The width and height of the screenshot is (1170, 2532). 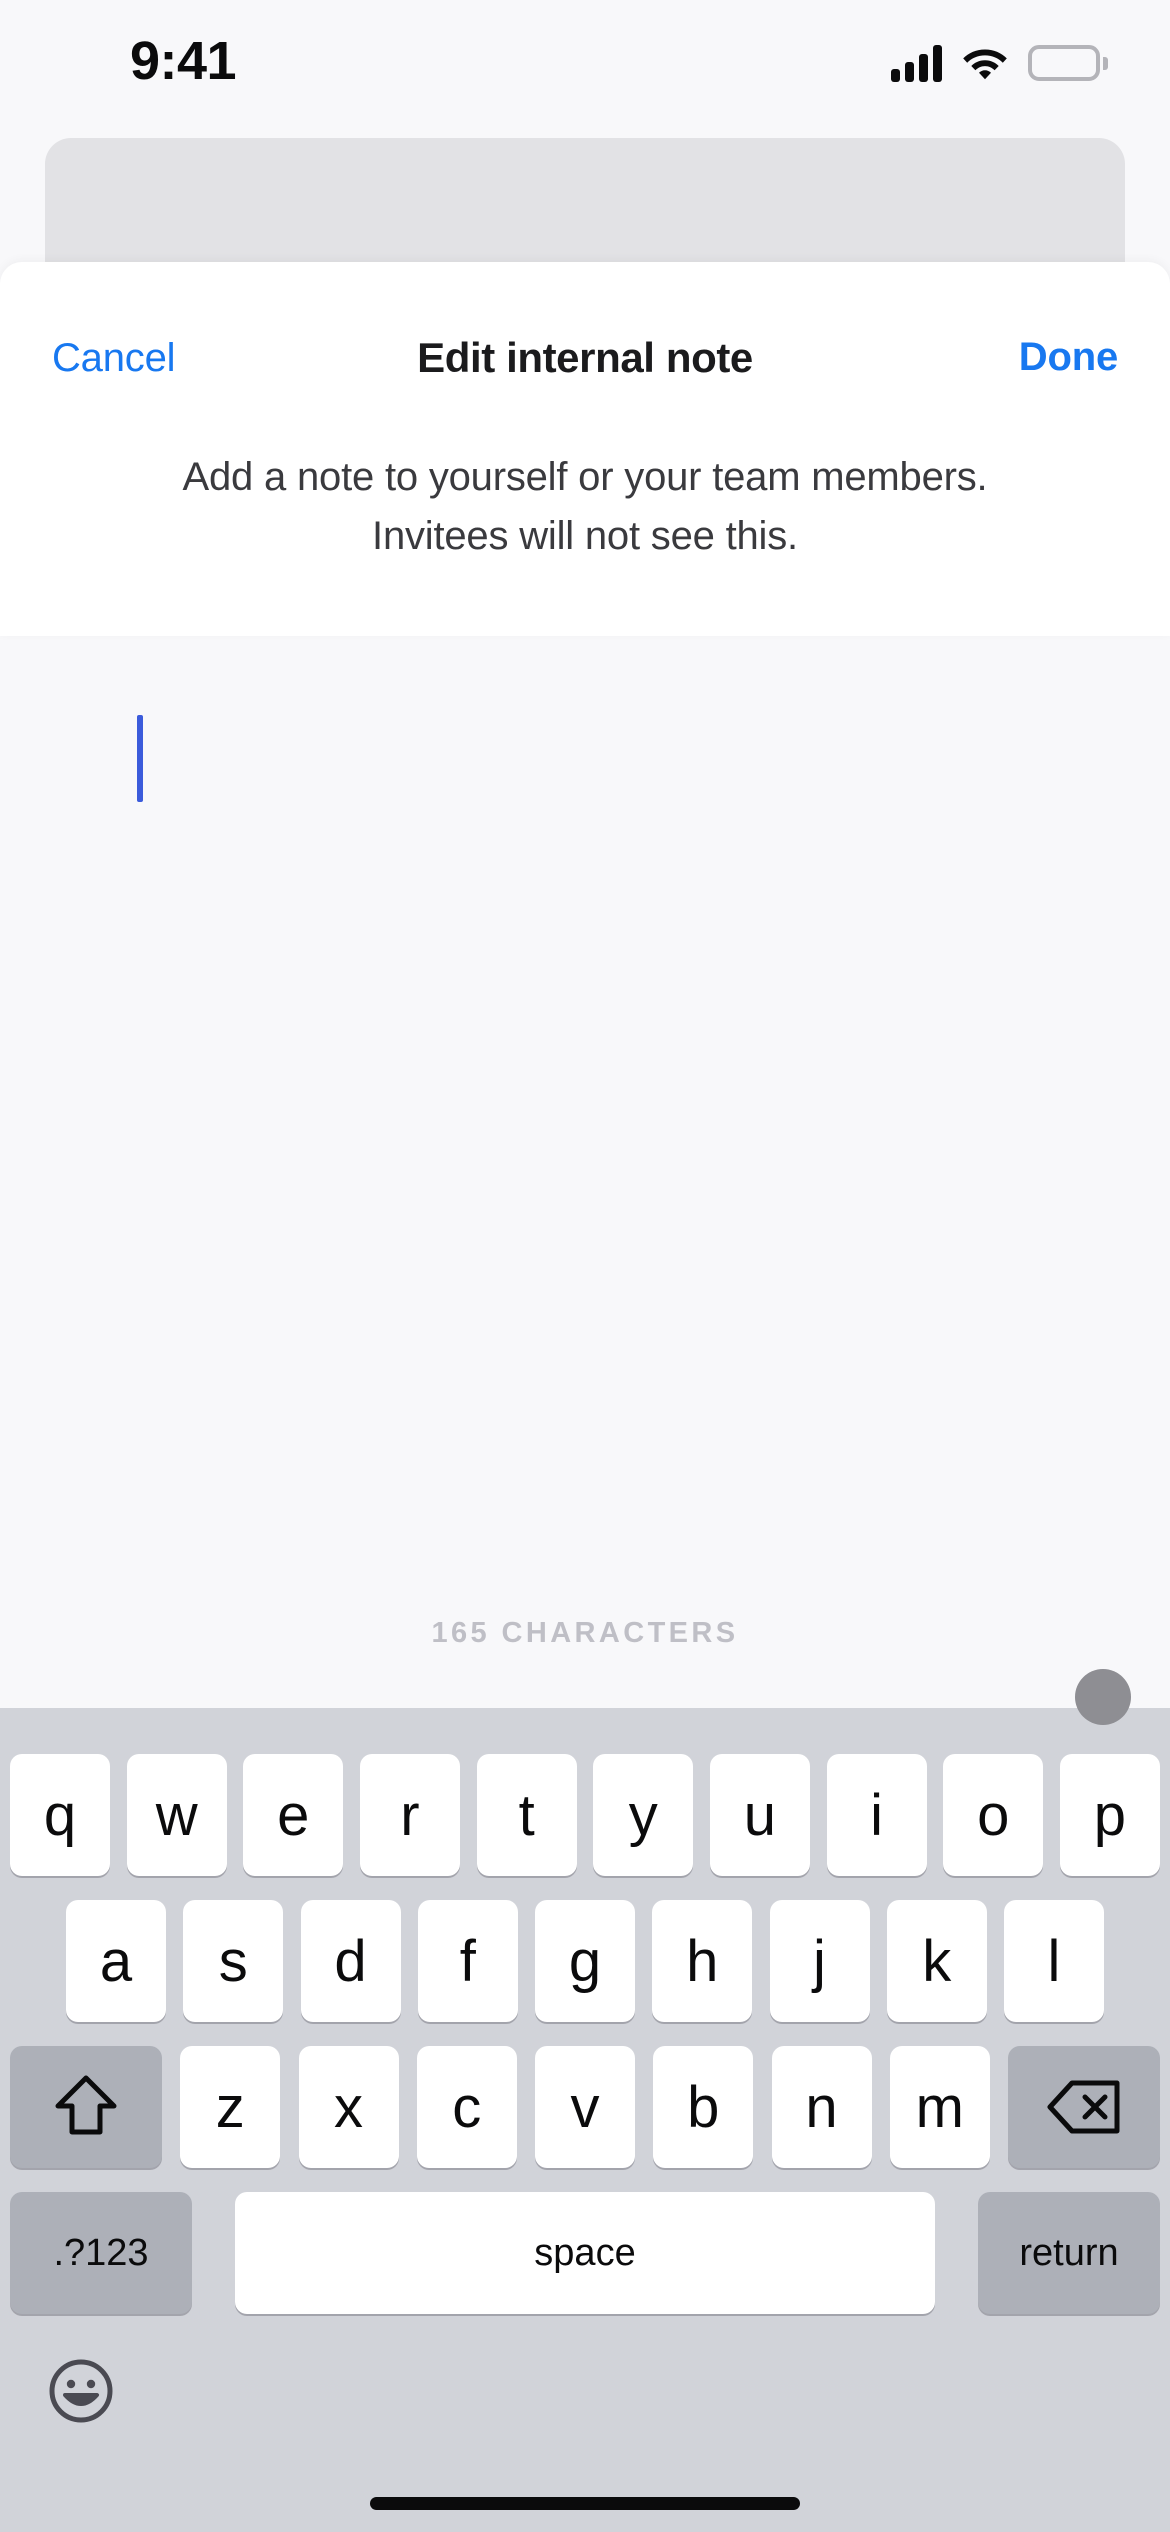 What do you see at coordinates (585, 203) in the screenshot?
I see `background-card` at bounding box center [585, 203].